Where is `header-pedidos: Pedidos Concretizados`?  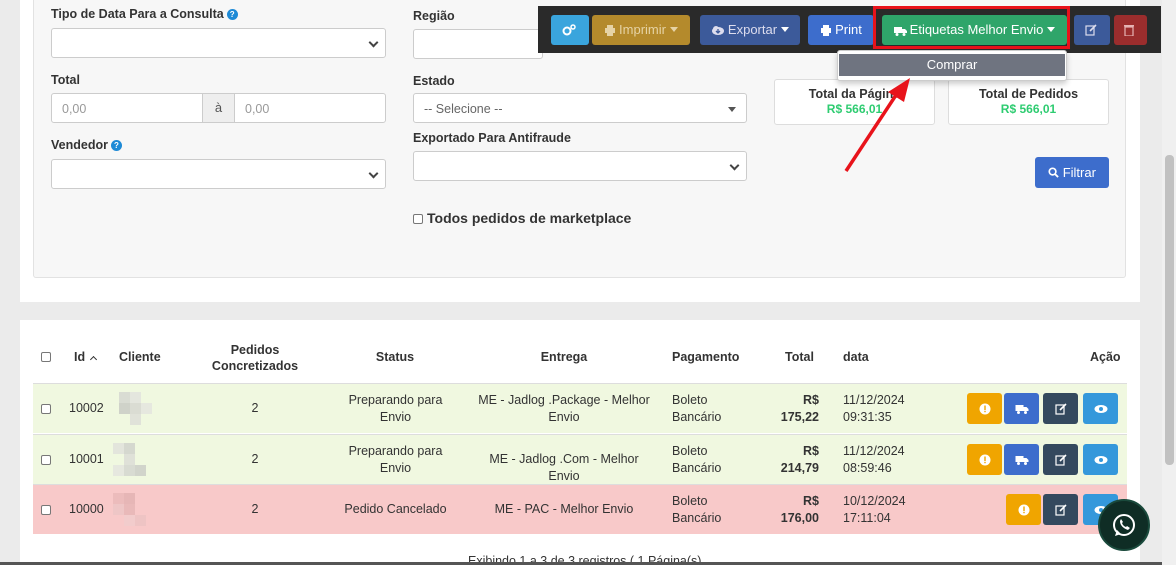
header-pedidos: Pedidos Concretizados is located at coordinates (255, 358).